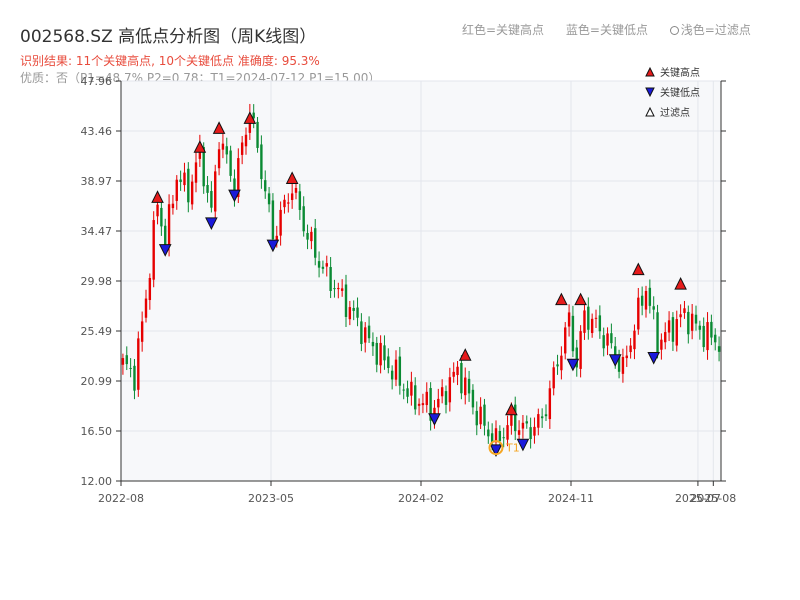 Image resolution: width=800 pixels, height=600 pixels. I want to click on x-tick-label: 2024-02, so click(421, 498).